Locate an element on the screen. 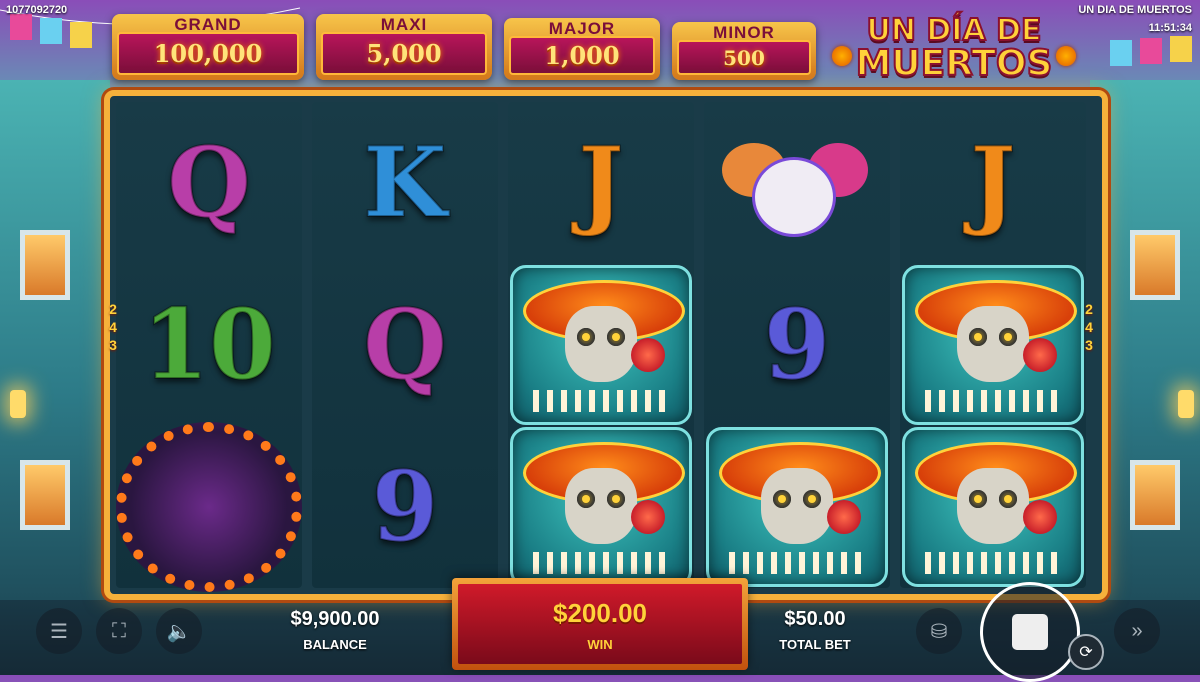 The height and width of the screenshot is (682, 1200). jackpot-value: 1,000 is located at coordinates (582, 55).